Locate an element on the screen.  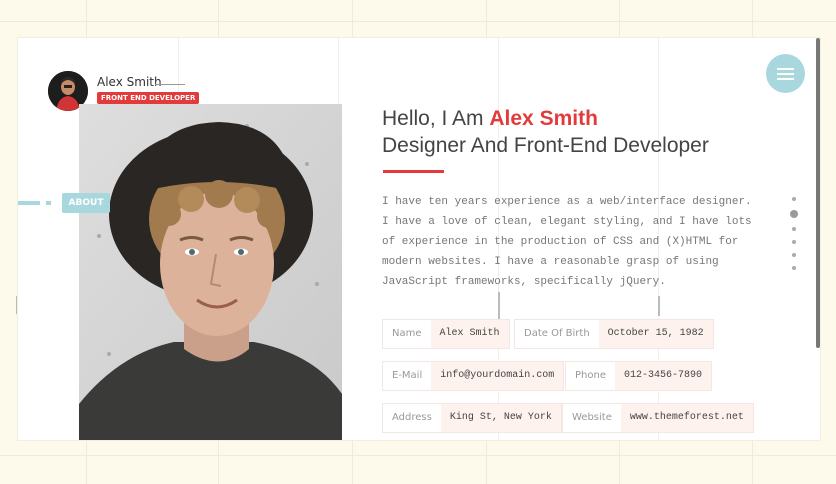
info-value: info@yourdomain.com is located at coordinates (497, 376).